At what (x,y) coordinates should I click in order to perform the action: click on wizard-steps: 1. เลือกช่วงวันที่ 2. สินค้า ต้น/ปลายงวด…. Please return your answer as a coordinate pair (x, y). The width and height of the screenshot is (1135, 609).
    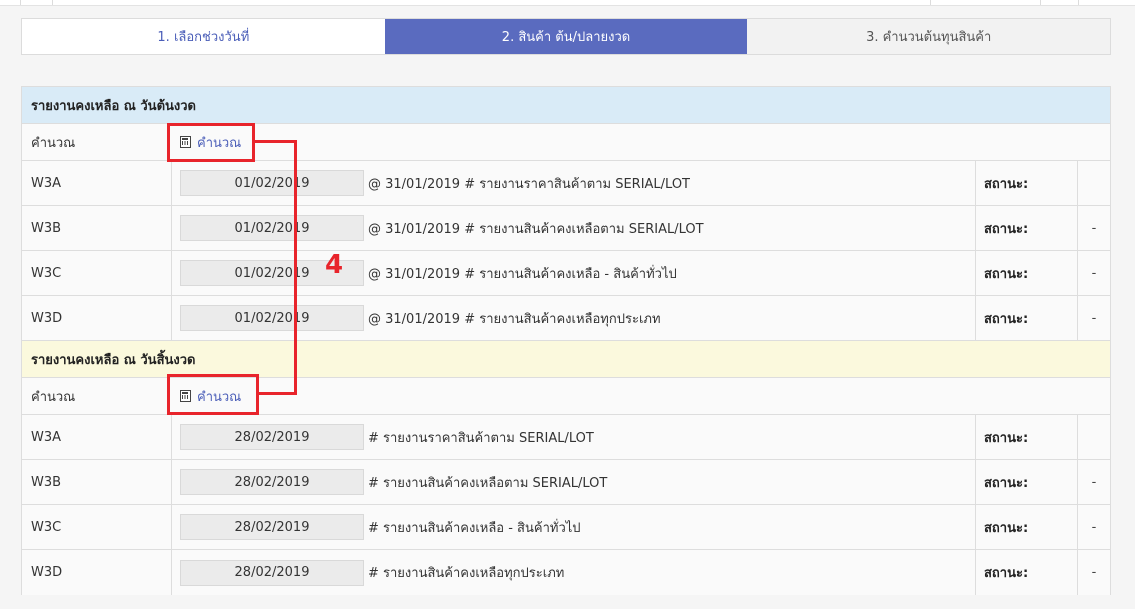
    Looking at the image, I should click on (566, 36).